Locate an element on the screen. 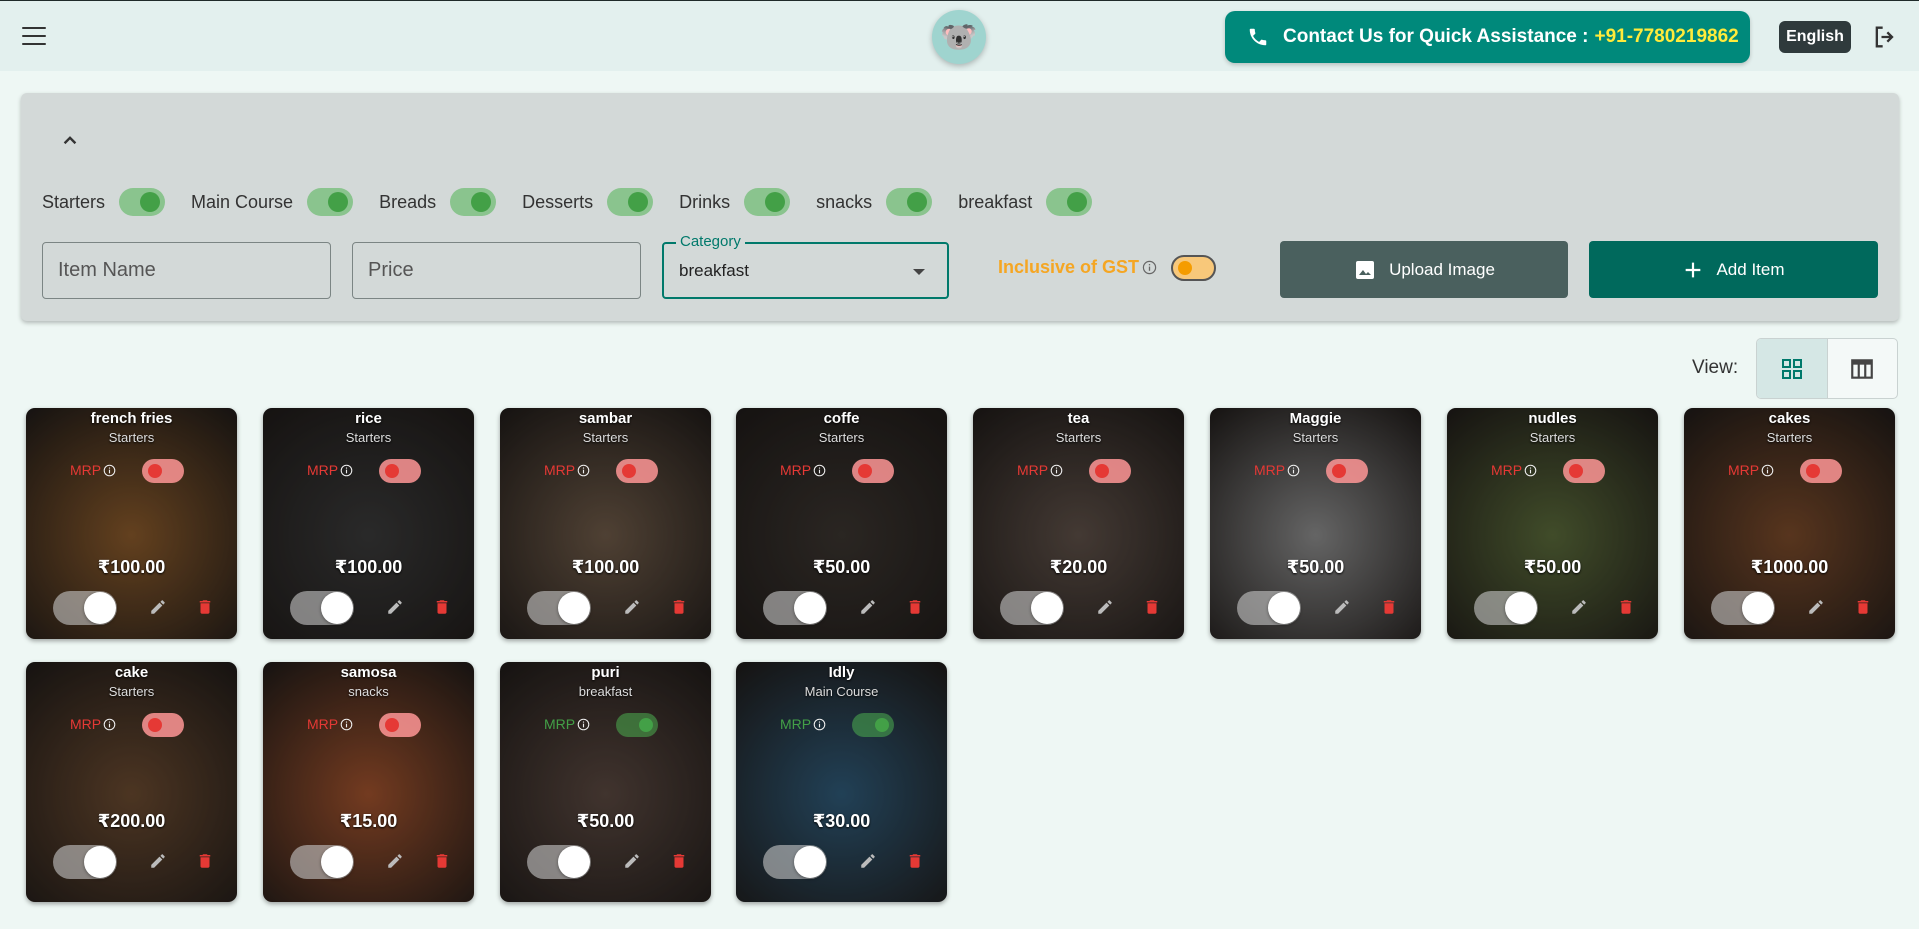 The height and width of the screenshot is (929, 1919). menu-item-card: sambar Starters MRP ₹100.00 is located at coordinates (605, 523).